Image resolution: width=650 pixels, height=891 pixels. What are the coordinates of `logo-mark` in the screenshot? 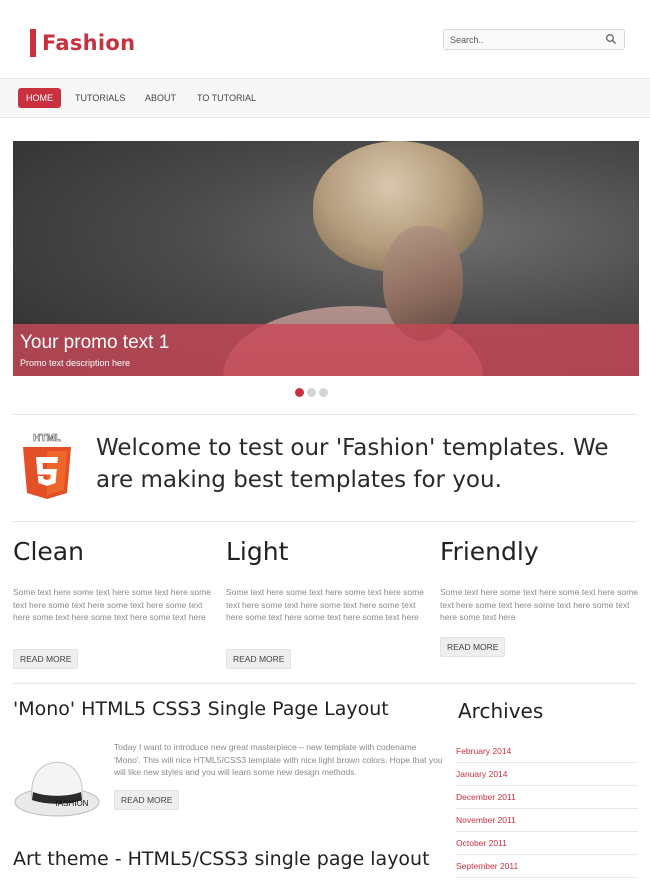 It's located at (33, 43).